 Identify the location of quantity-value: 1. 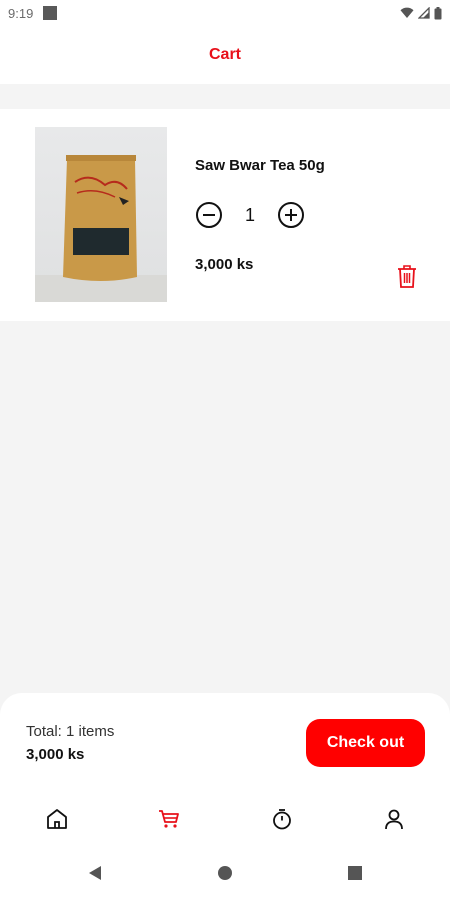
(249, 214).